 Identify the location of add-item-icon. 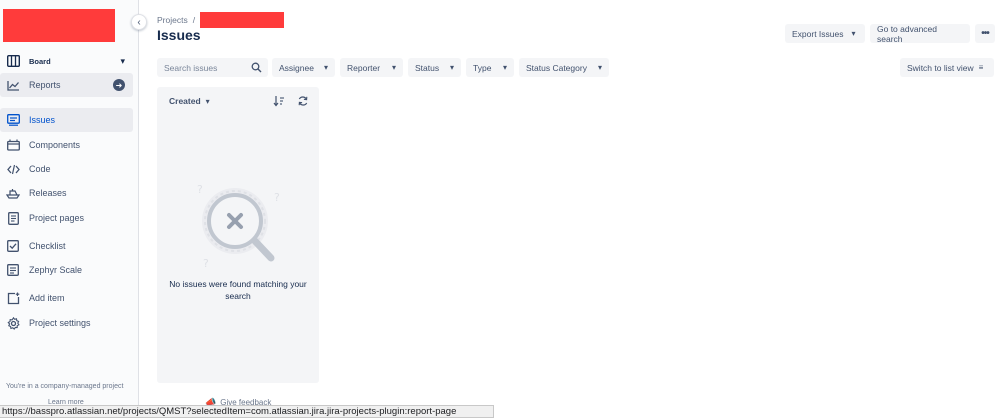
(13, 298).